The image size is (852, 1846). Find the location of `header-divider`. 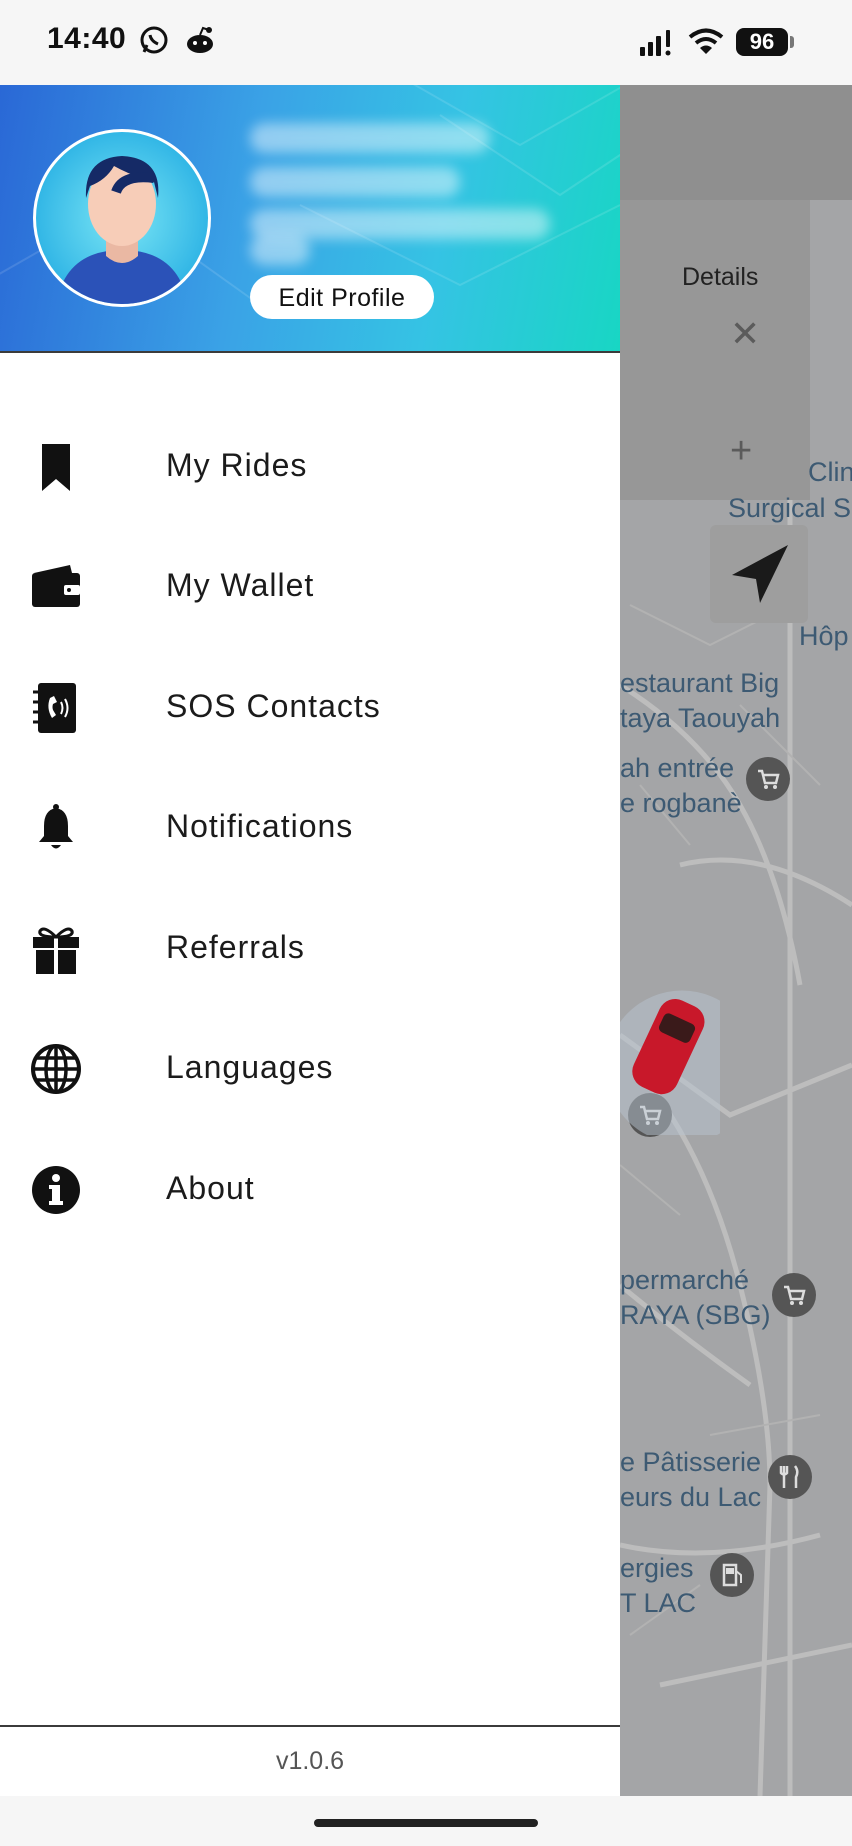

header-divider is located at coordinates (310, 352).